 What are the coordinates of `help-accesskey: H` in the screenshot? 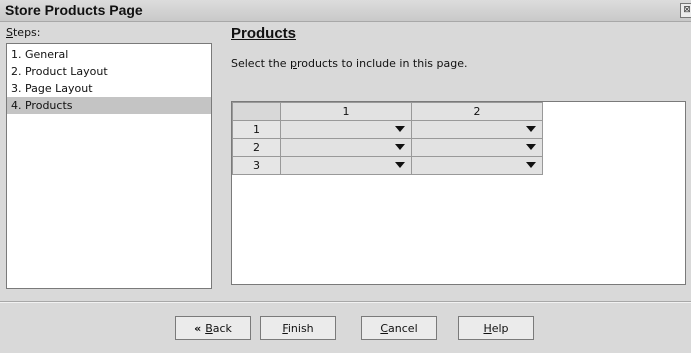 It's located at (487, 328).